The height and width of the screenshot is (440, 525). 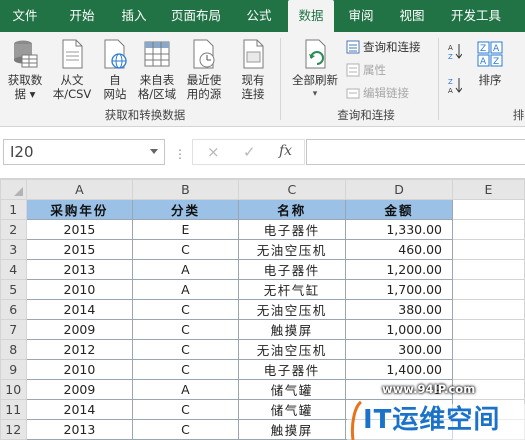 I want to click on name-box: I20, so click(x=84, y=152).